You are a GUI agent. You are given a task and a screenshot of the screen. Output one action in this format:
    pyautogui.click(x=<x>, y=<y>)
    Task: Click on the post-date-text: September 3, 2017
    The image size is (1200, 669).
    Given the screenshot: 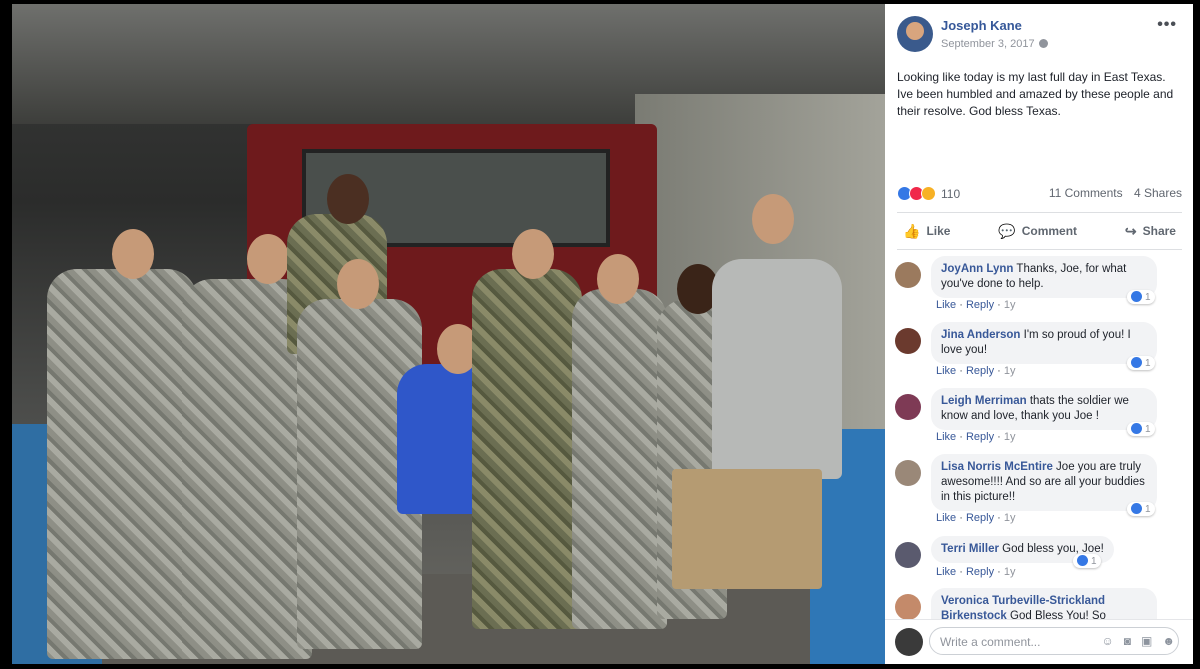 What is the action you would take?
    pyautogui.click(x=988, y=44)
    